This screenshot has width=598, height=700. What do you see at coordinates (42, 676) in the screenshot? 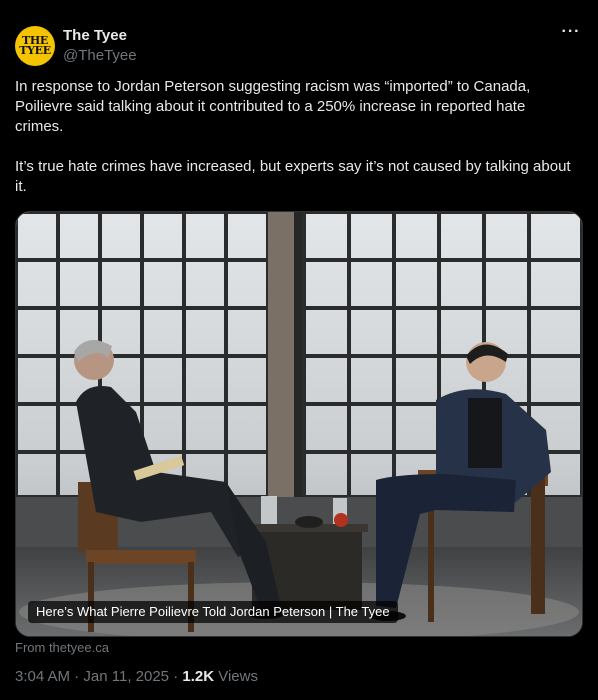
I see `tweet-time: 3:04 AM` at bounding box center [42, 676].